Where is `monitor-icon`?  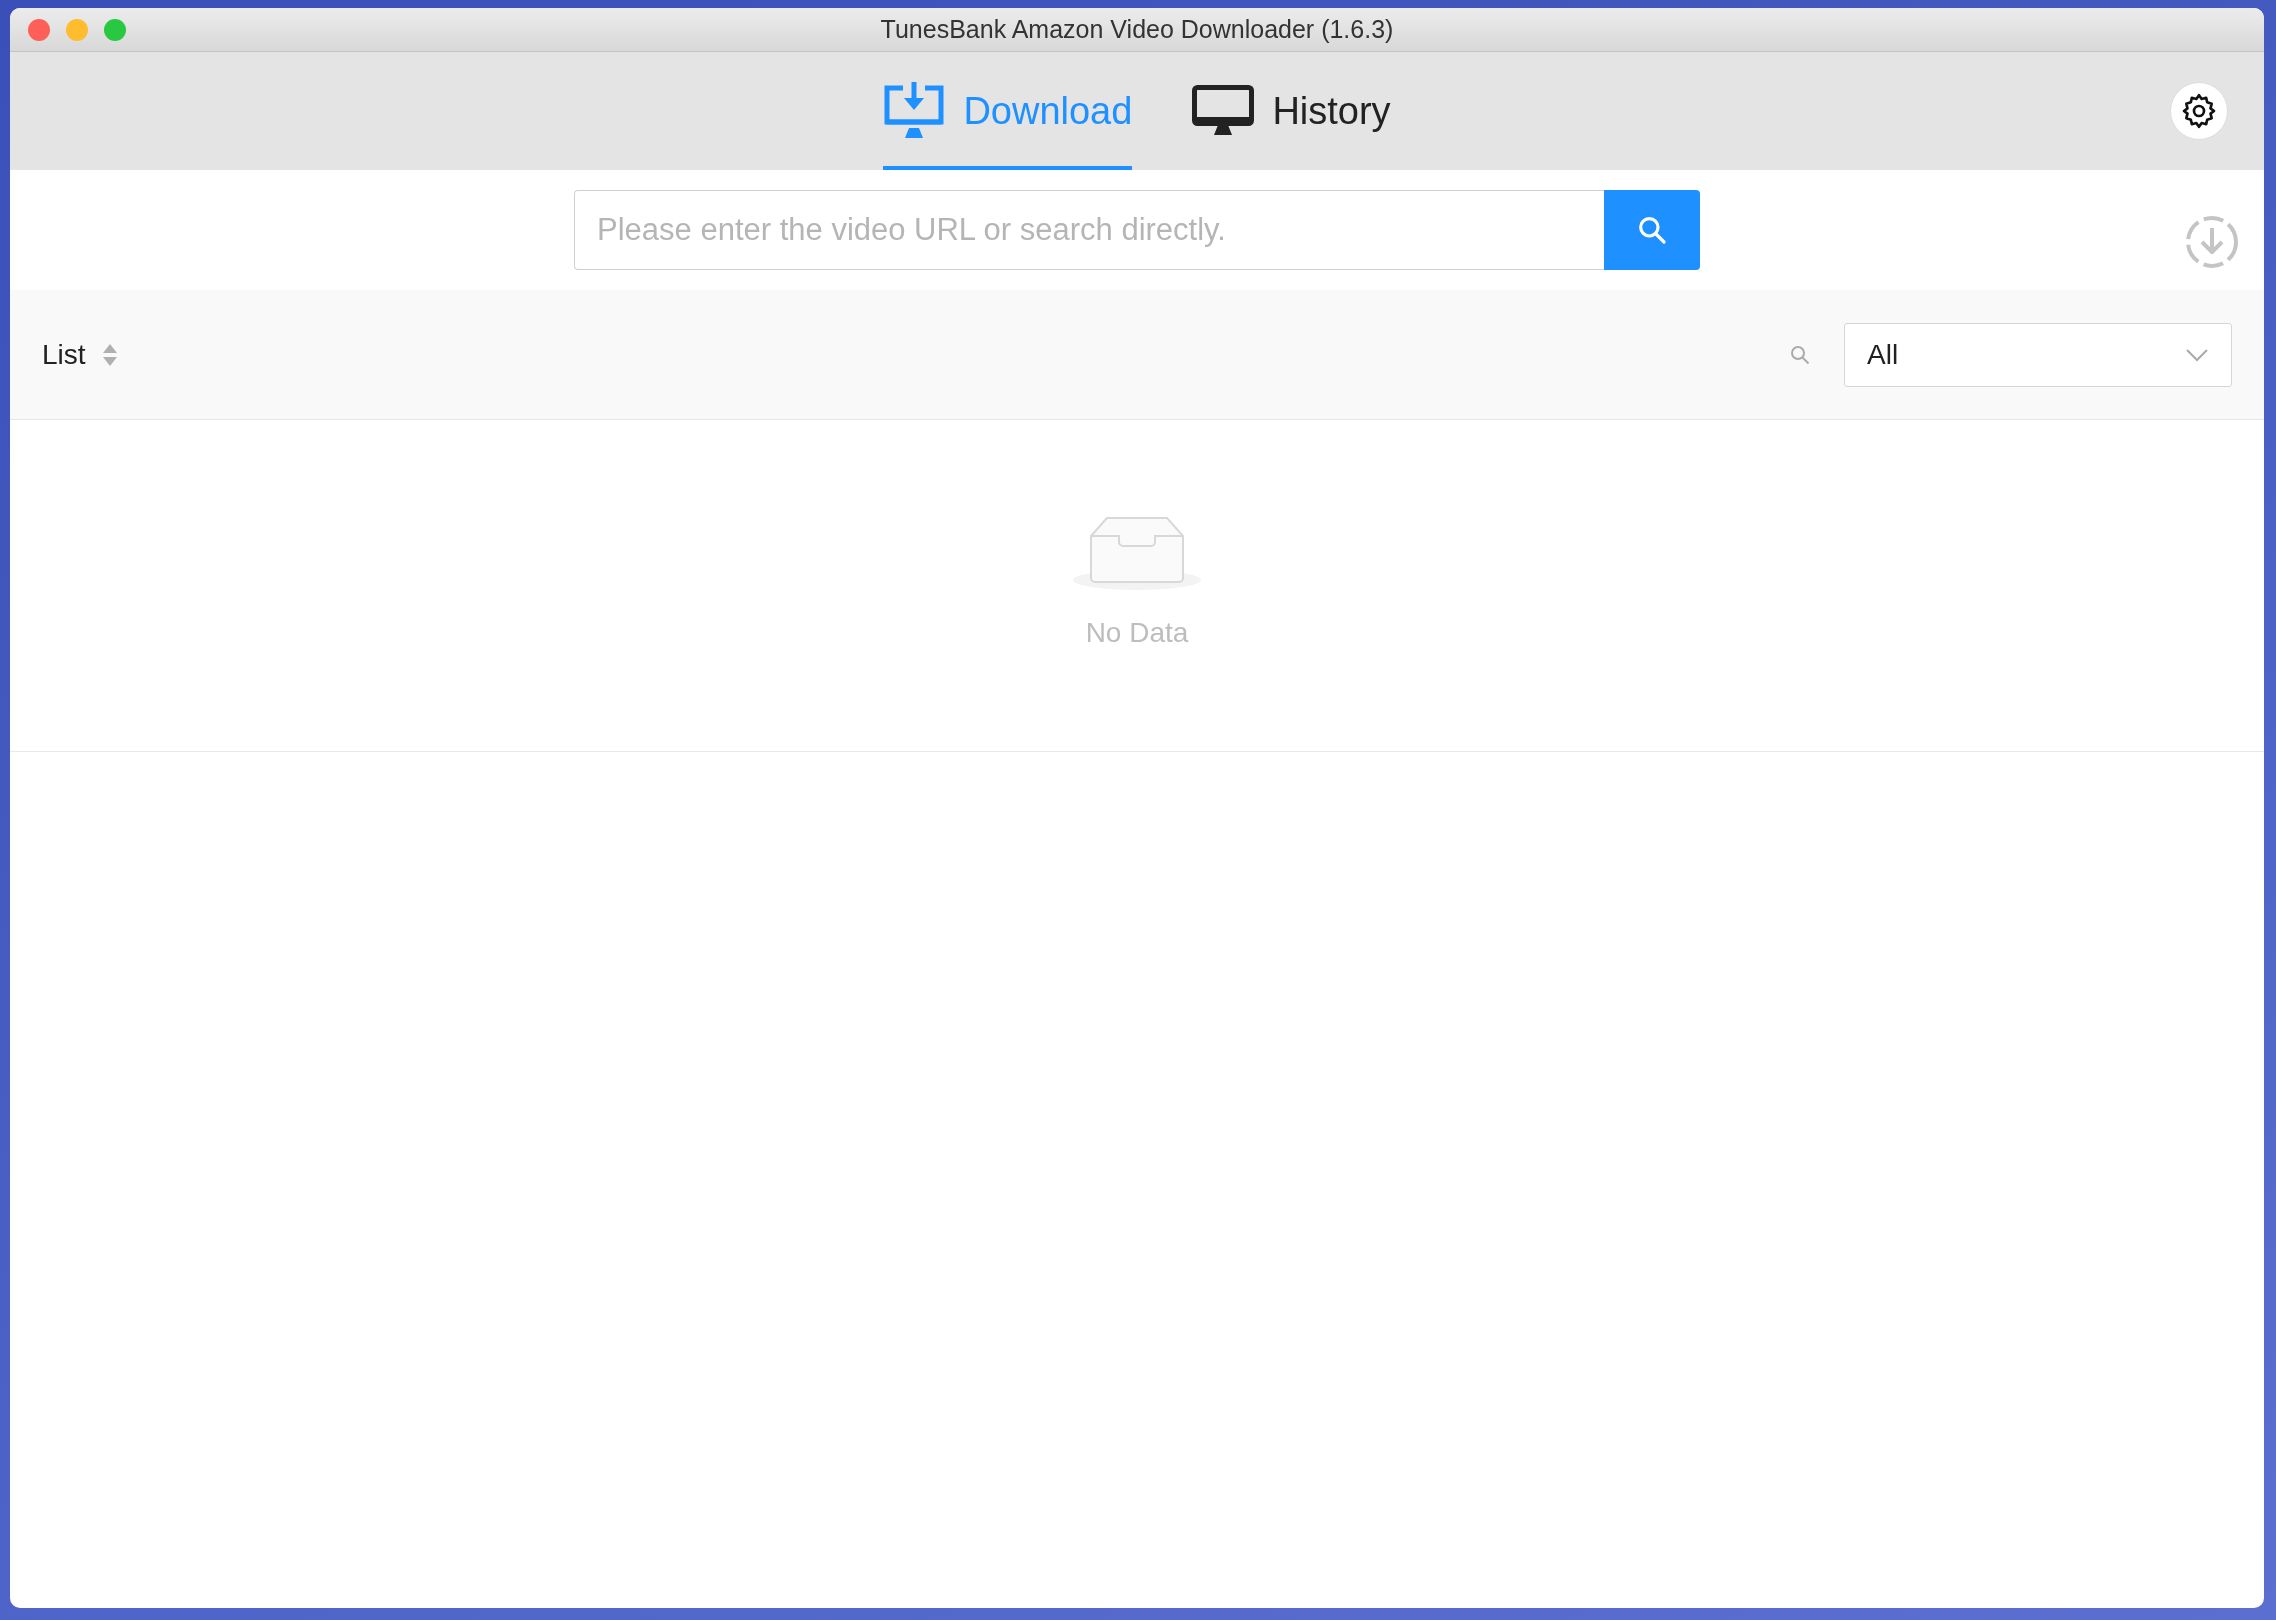 monitor-icon is located at coordinates (1223, 111).